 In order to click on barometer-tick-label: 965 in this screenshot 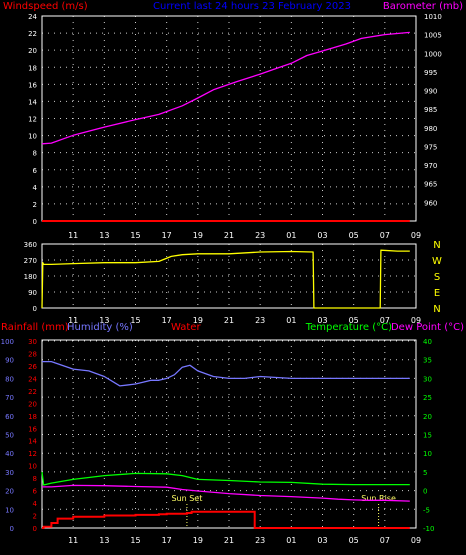, I will do `click(430, 185)`.